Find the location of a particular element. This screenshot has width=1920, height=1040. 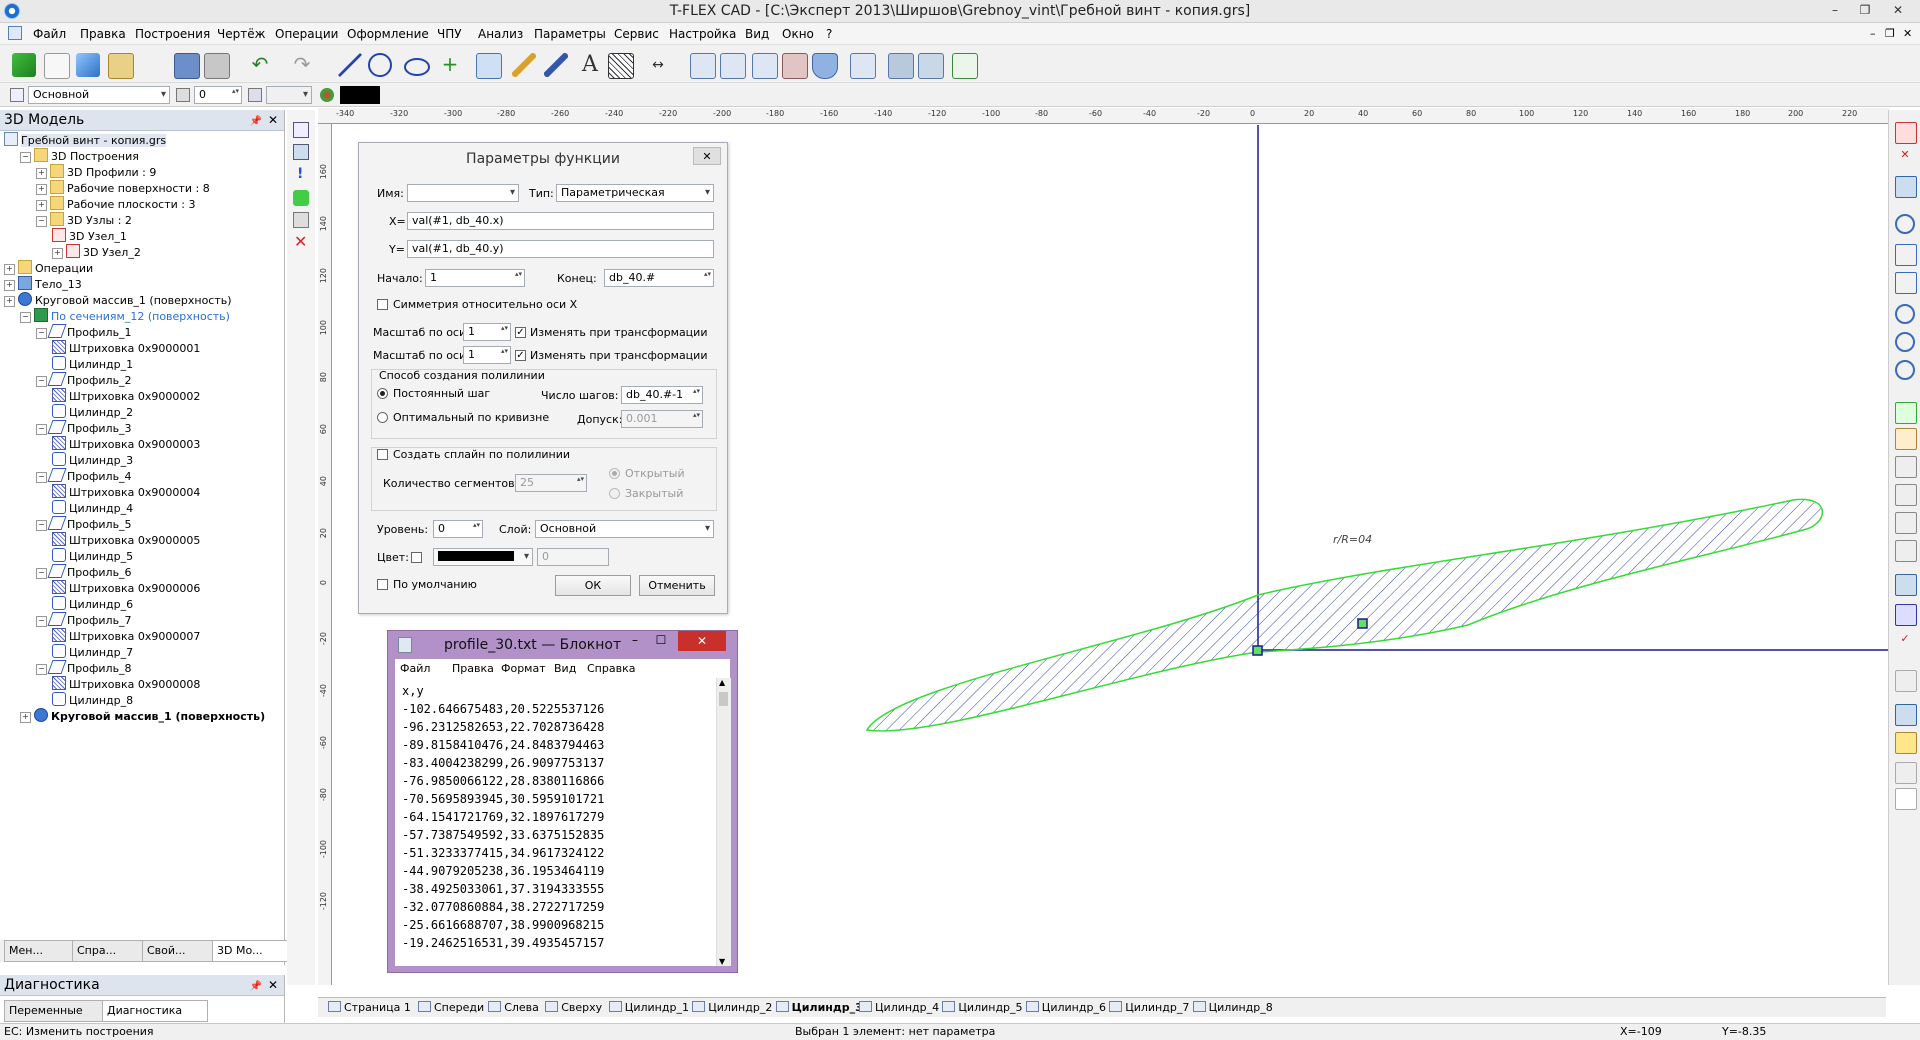

line-icon is located at coordinates (350, 65).